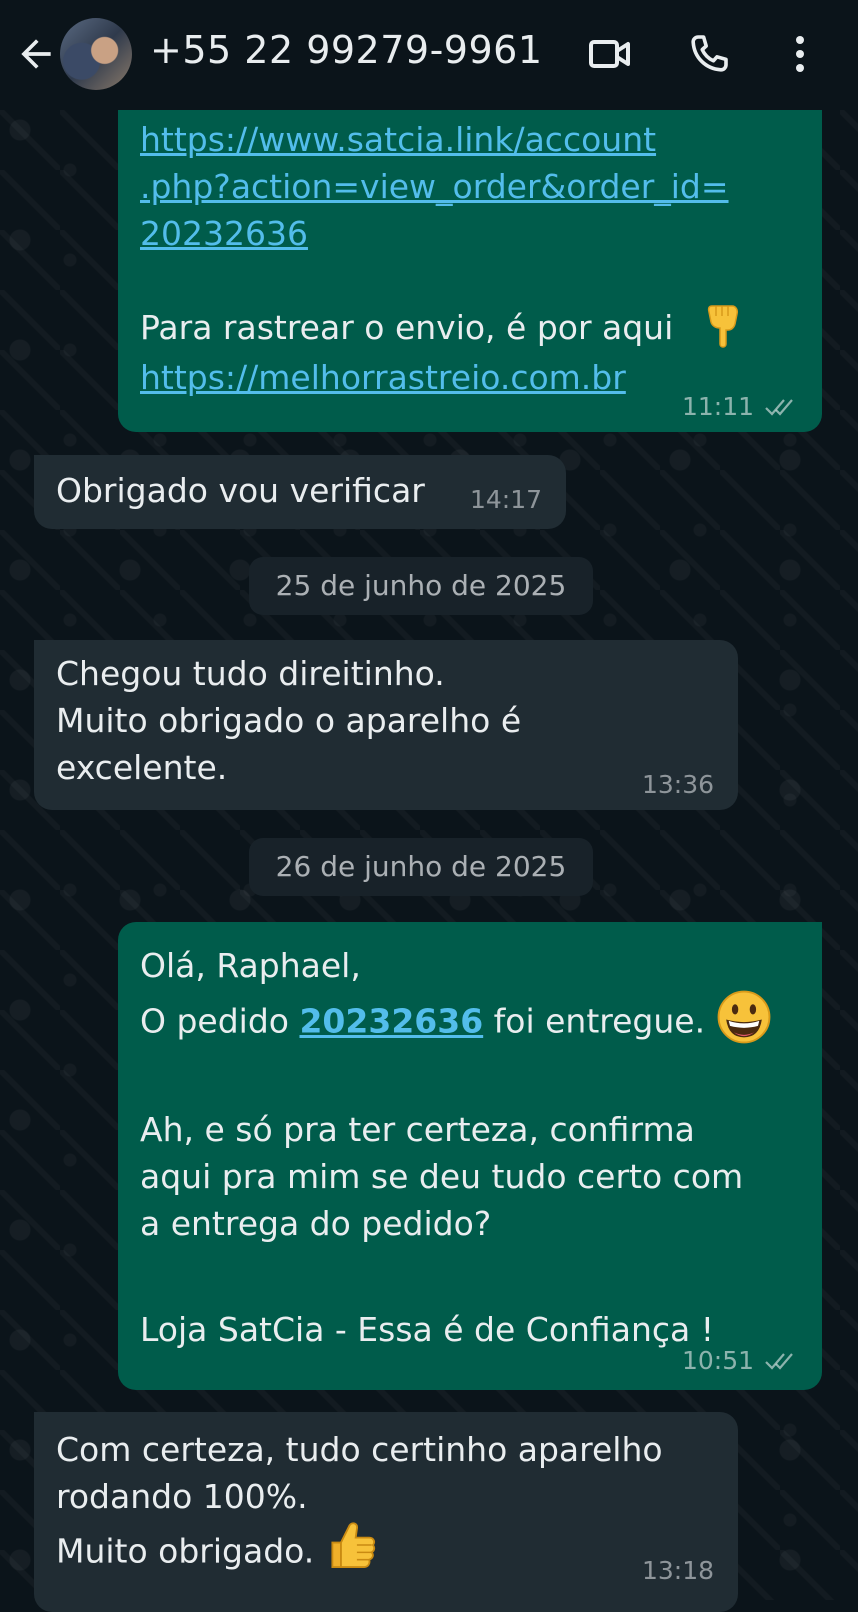  Describe the element at coordinates (594, 1021) in the screenshot. I see `order-suffix: foi entregue.` at that location.